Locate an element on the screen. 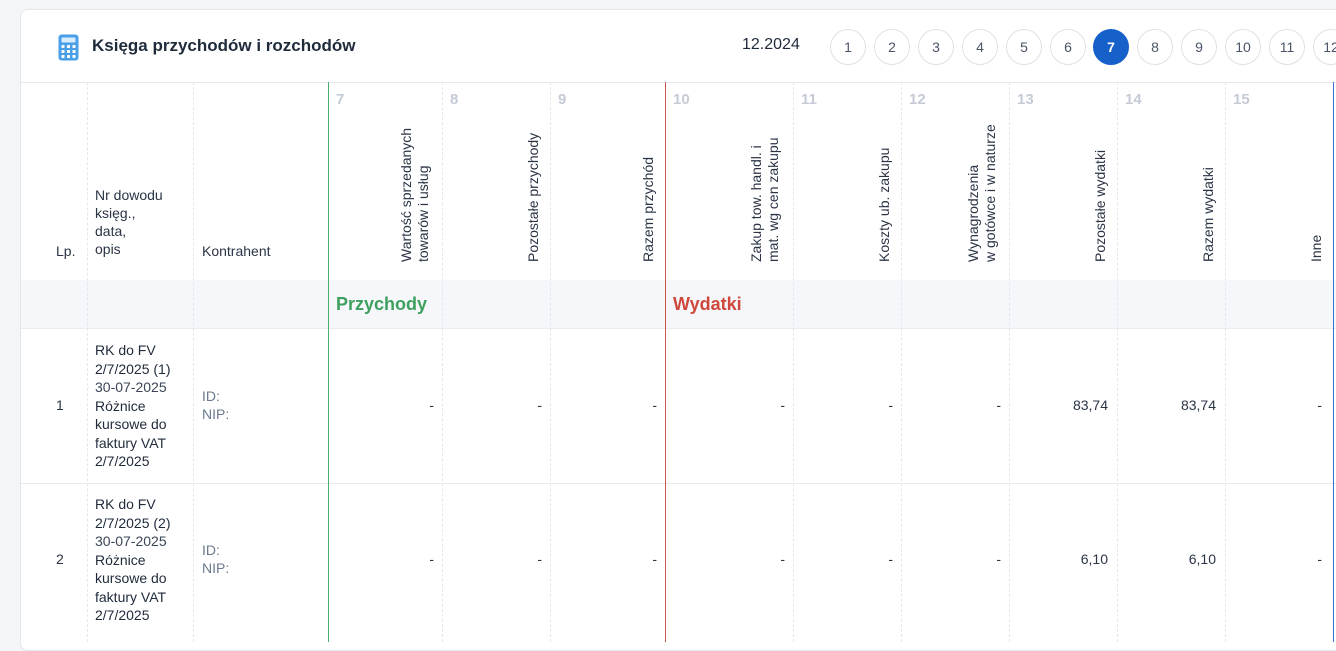 The height and width of the screenshot is (651, 1336). column-header-10: Zakup tow. handl. i mat. wg cen zakupu is located at coordinates (765, 199).